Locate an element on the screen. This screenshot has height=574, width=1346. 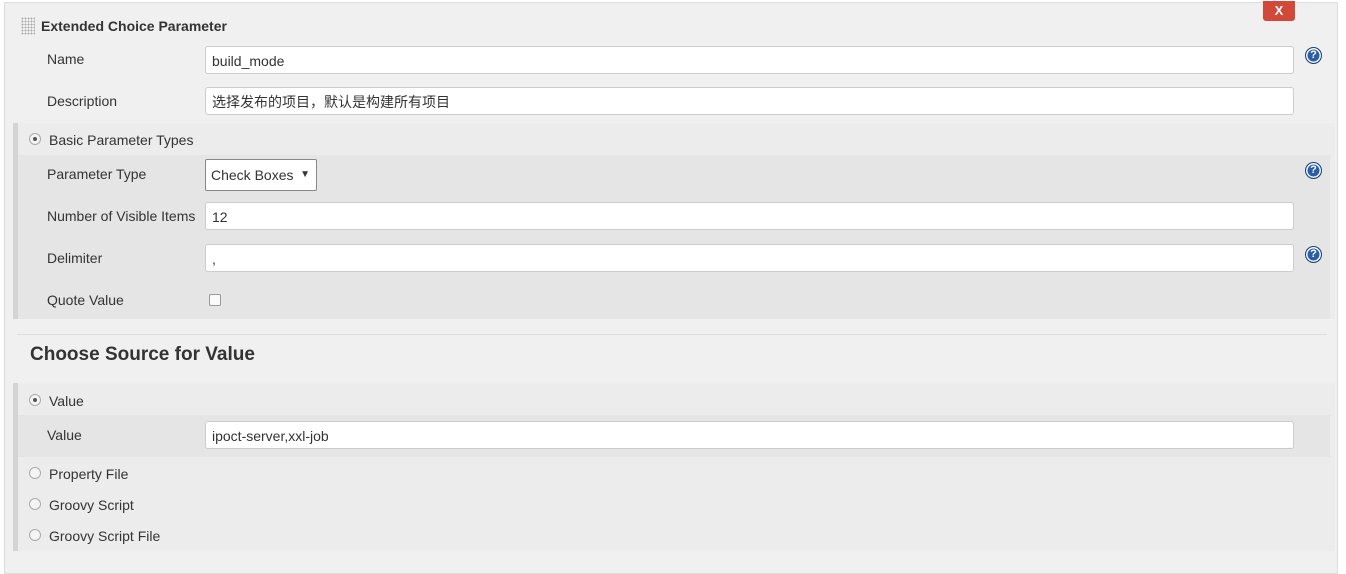
visible-items-input: 12 is located at coordinates (749, 216).